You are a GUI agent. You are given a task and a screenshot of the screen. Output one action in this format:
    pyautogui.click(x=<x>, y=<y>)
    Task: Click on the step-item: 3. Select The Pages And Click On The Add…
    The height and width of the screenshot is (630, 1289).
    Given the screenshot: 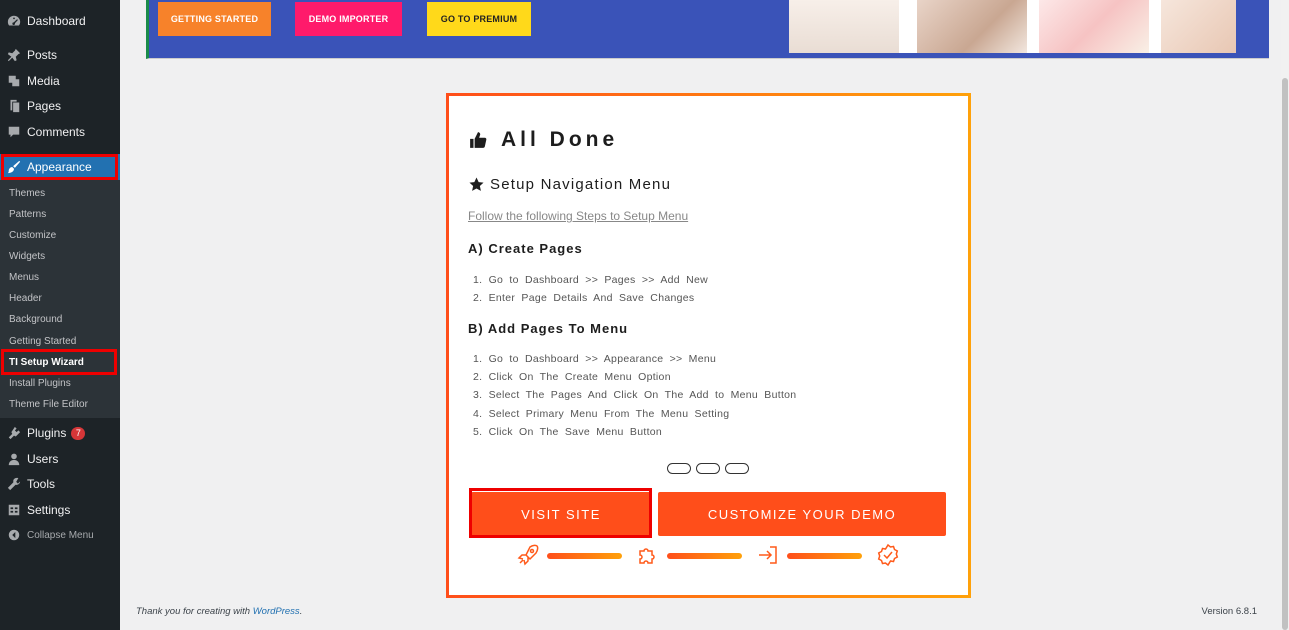 What is the action you would take?
    pyautogui.click(x=635, y=395)
    